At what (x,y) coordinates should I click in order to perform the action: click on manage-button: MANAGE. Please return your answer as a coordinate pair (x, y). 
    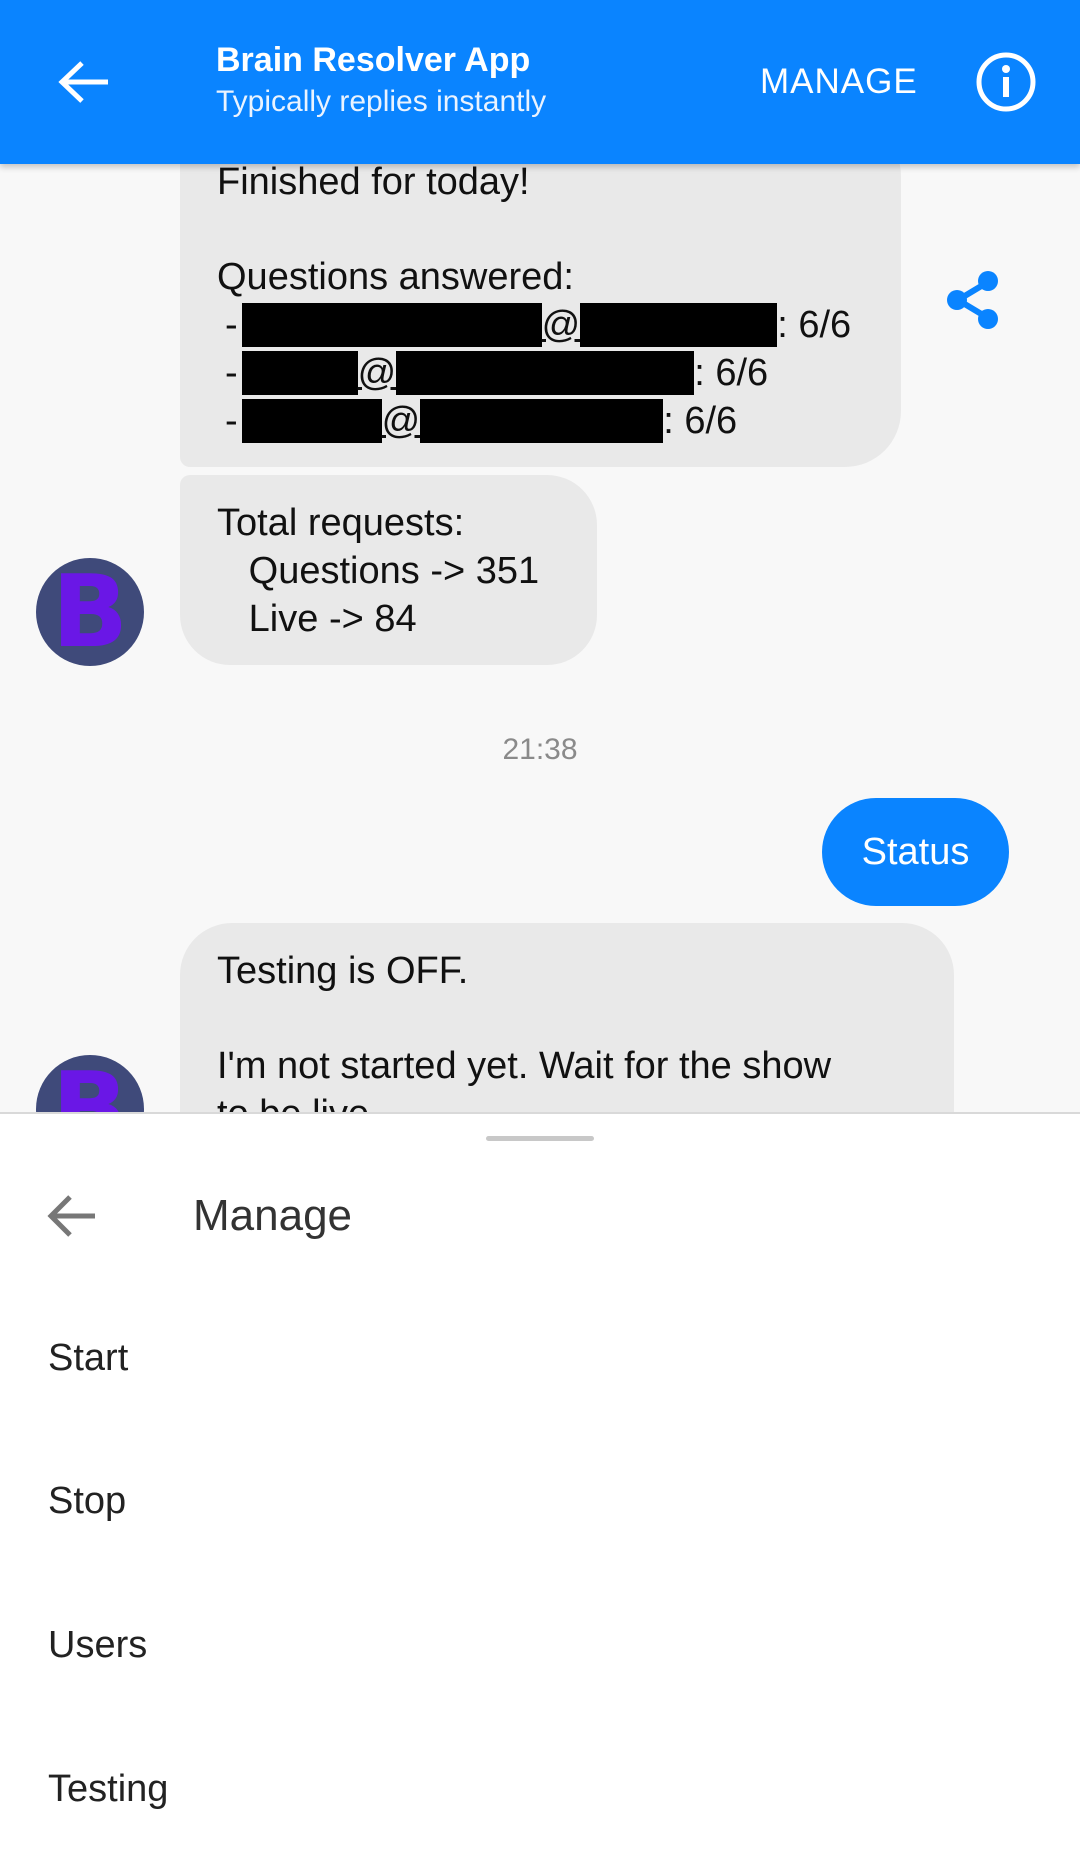
    Looking at the image, I should click on (839, 82).